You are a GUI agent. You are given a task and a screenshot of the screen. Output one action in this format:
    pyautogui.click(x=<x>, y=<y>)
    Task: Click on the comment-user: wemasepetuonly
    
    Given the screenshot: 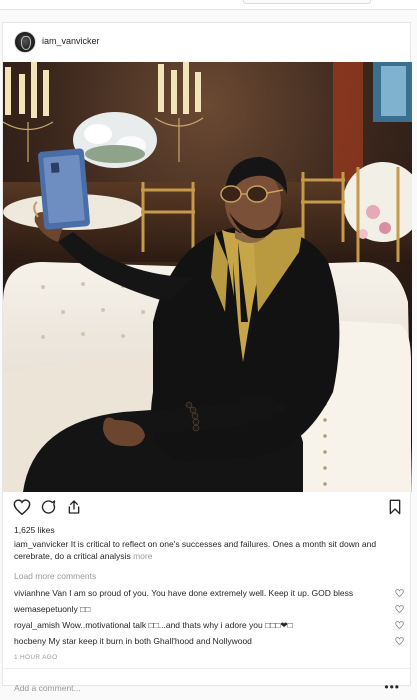 What is the action you would take?
    pyautogui.click(x=46, y=609)
    